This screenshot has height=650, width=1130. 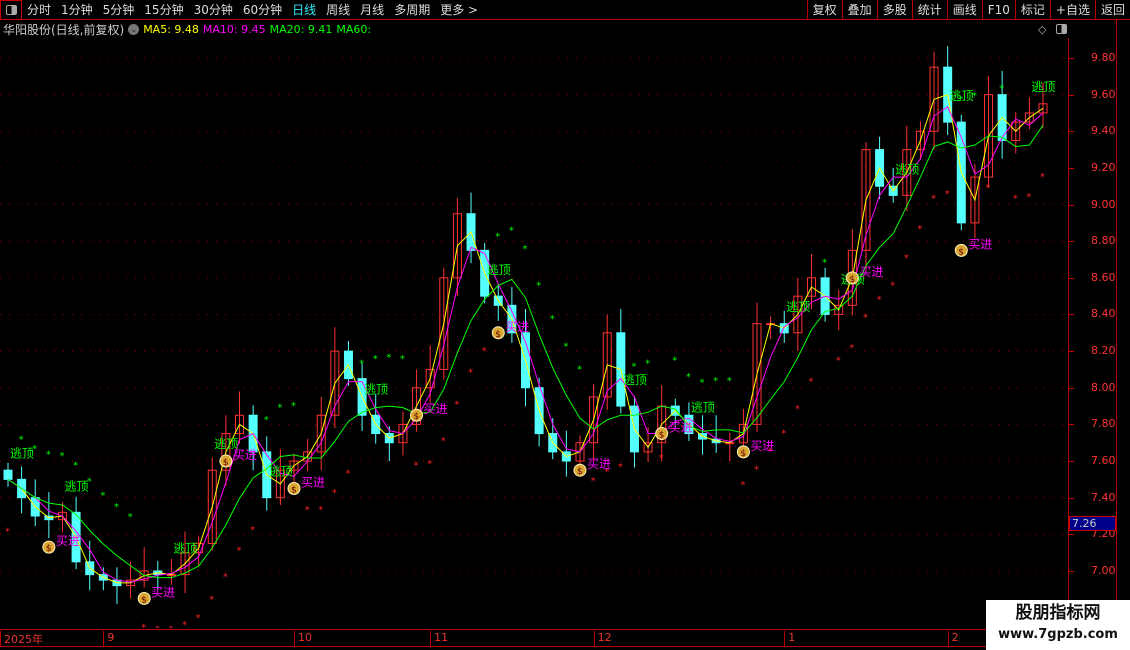 I want to click on date-tick-label: 12, so click(x=602, y=639).